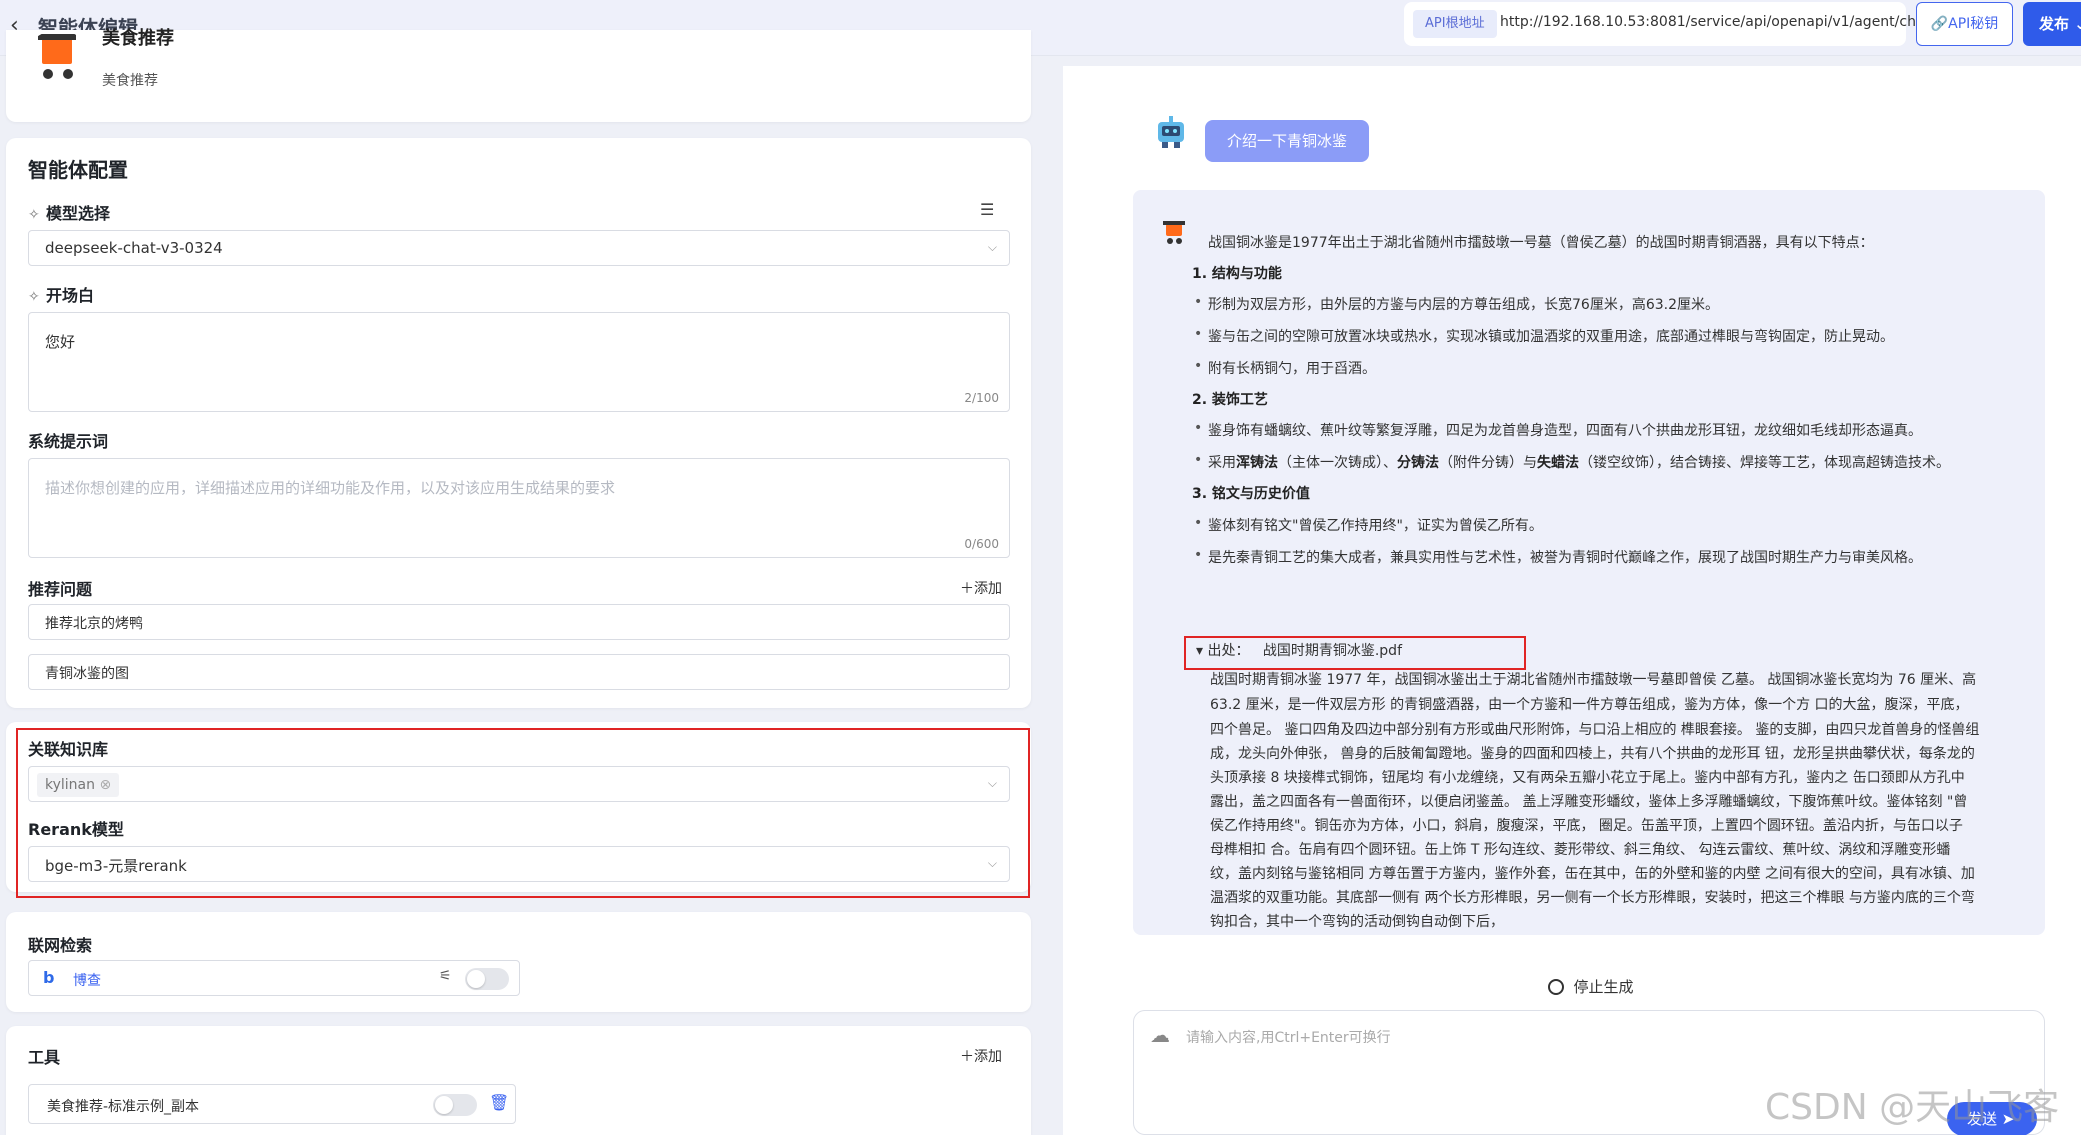 Image resolution: width=2081 pixels, height=1135 pixels. I want to click on web-search-card: 联网检索 b 博查 ⚟, so click(518, 962).